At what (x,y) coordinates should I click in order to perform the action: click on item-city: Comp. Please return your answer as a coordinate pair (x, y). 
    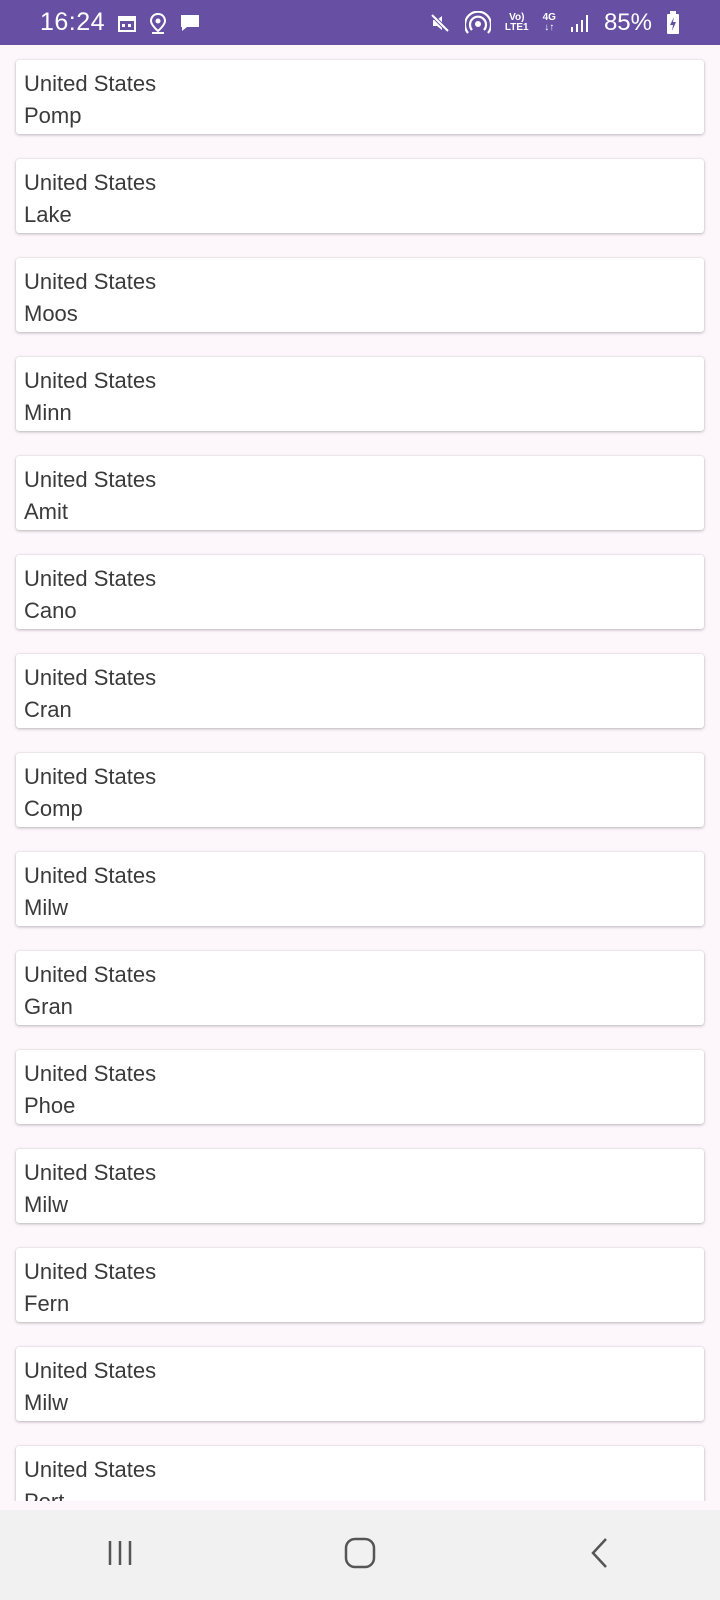
    Looking at the image, I should click on (53, 808).